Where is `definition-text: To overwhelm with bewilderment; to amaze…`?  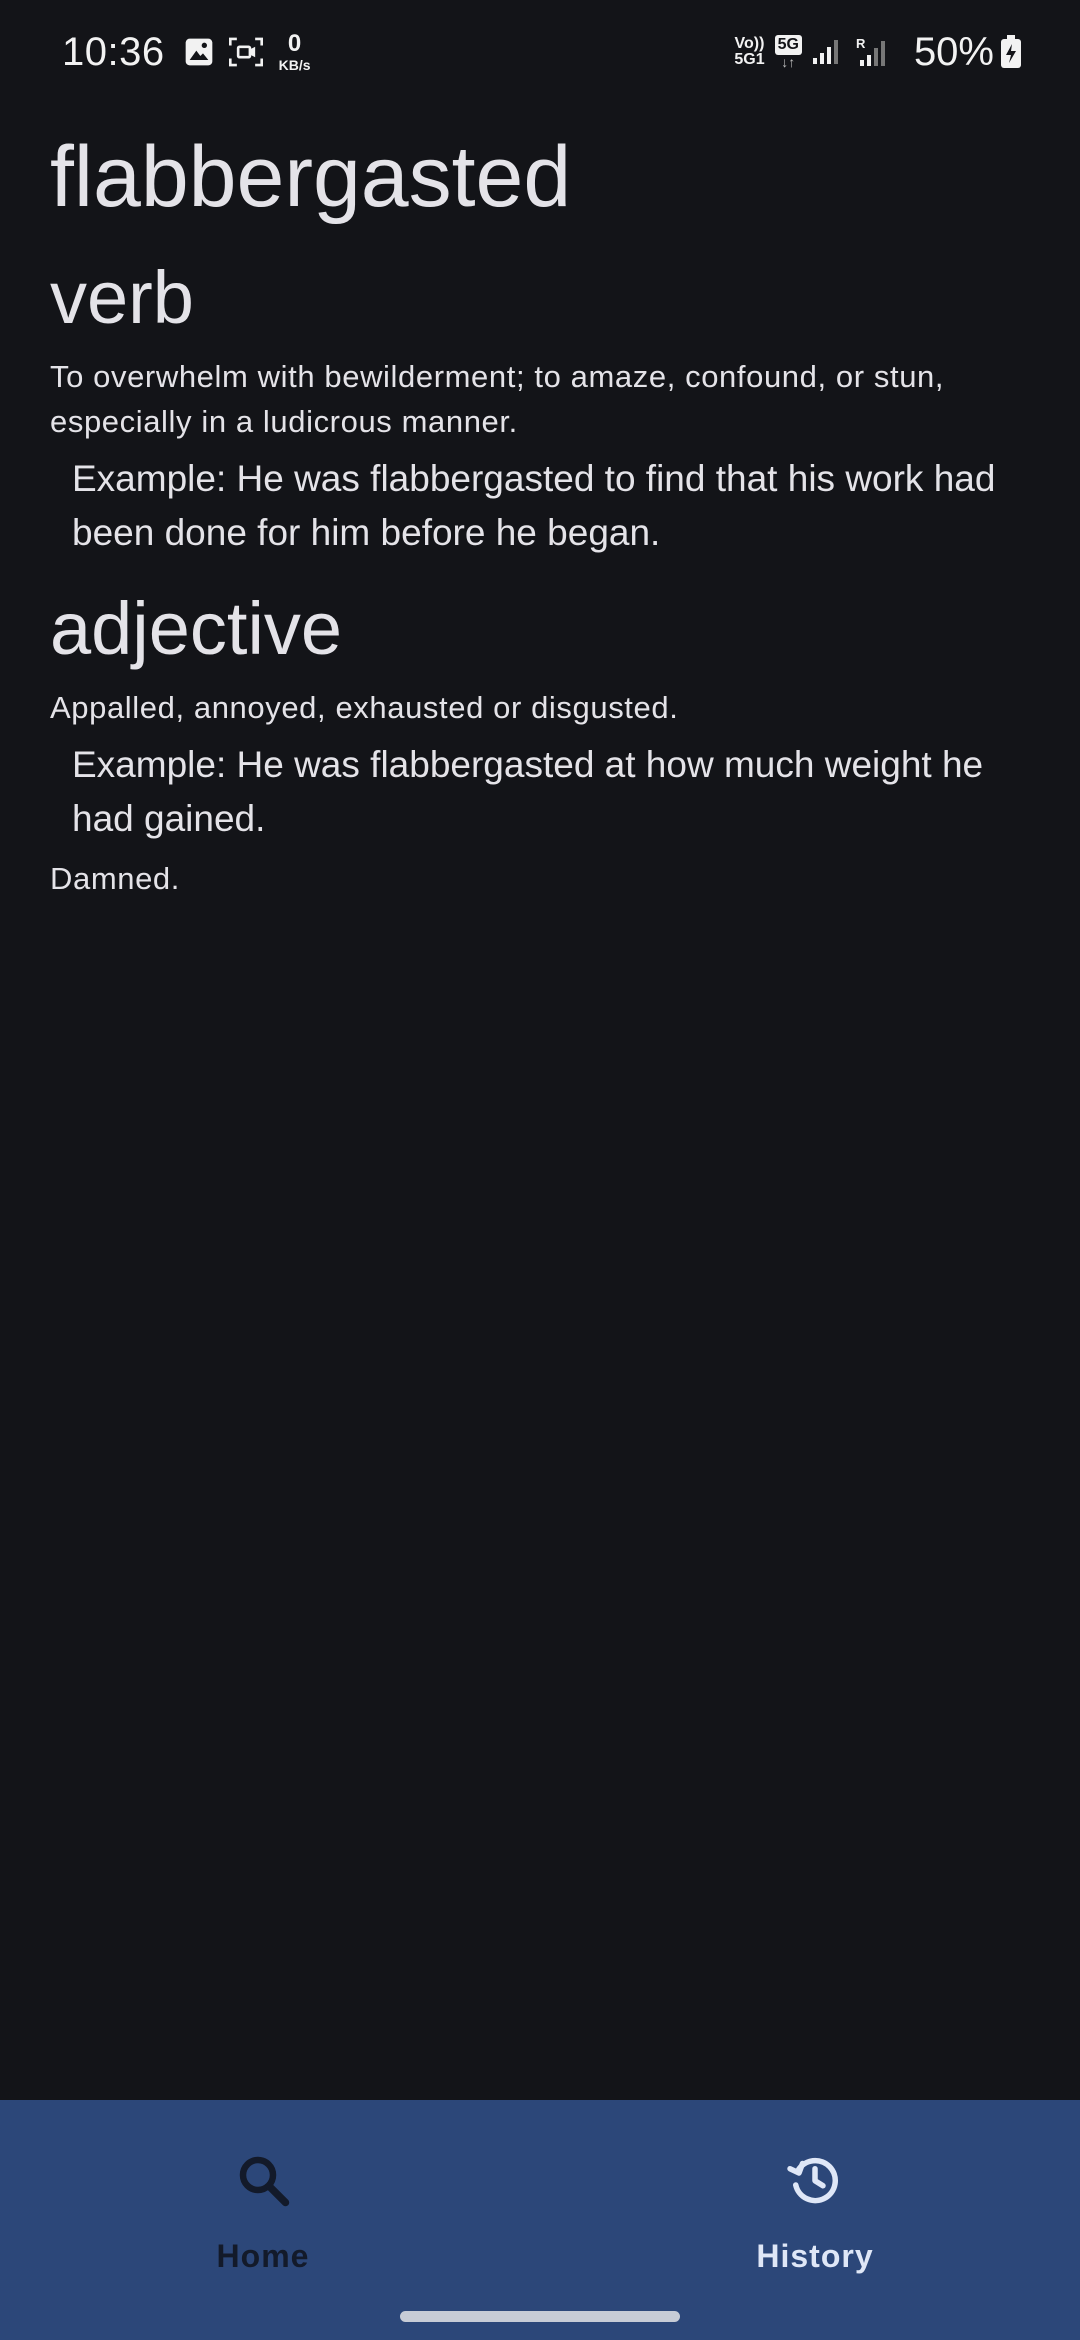 definition-text: To overwhelm with bewilderment; to amaze… is located at coordinates (497, 398).